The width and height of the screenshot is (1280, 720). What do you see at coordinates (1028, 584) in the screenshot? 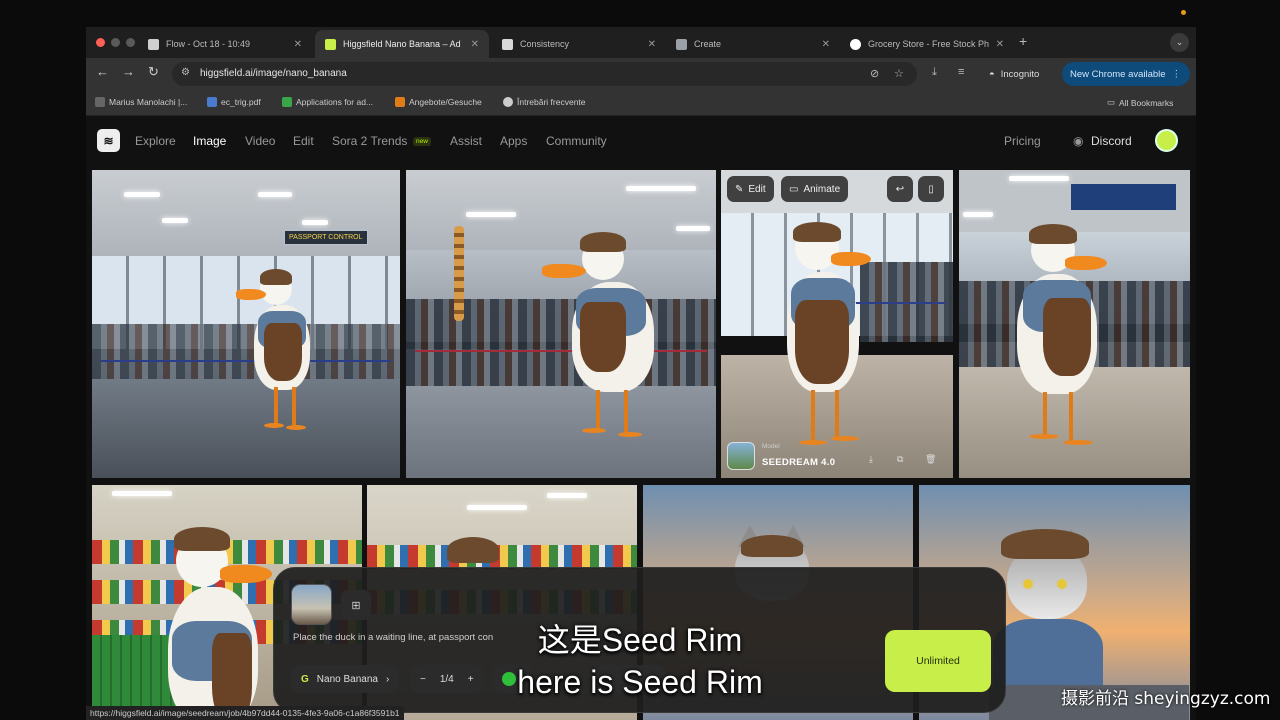
I see `cat-eye` at bounding box center [1028, 584].